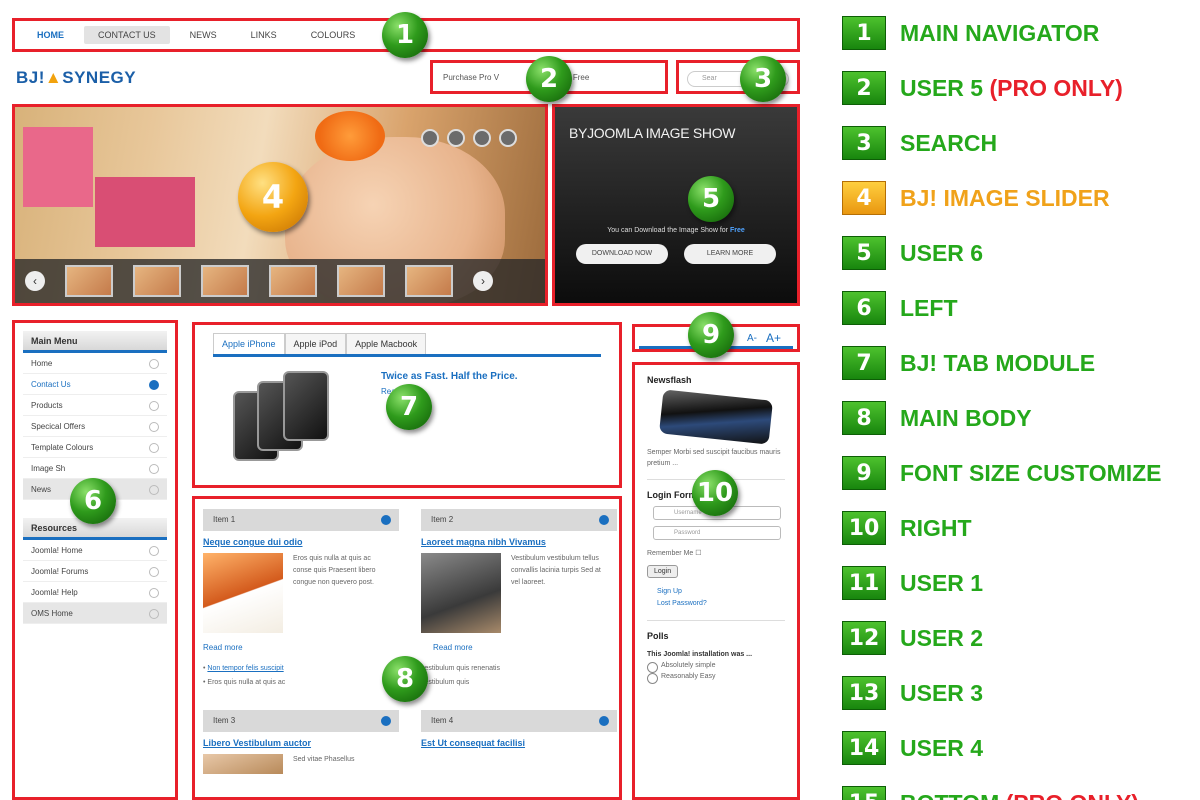  What do you see at coordinates (936, 528) in the screenshot?
I see `legend-label: RIGHT` at bounding box center [936, 528].